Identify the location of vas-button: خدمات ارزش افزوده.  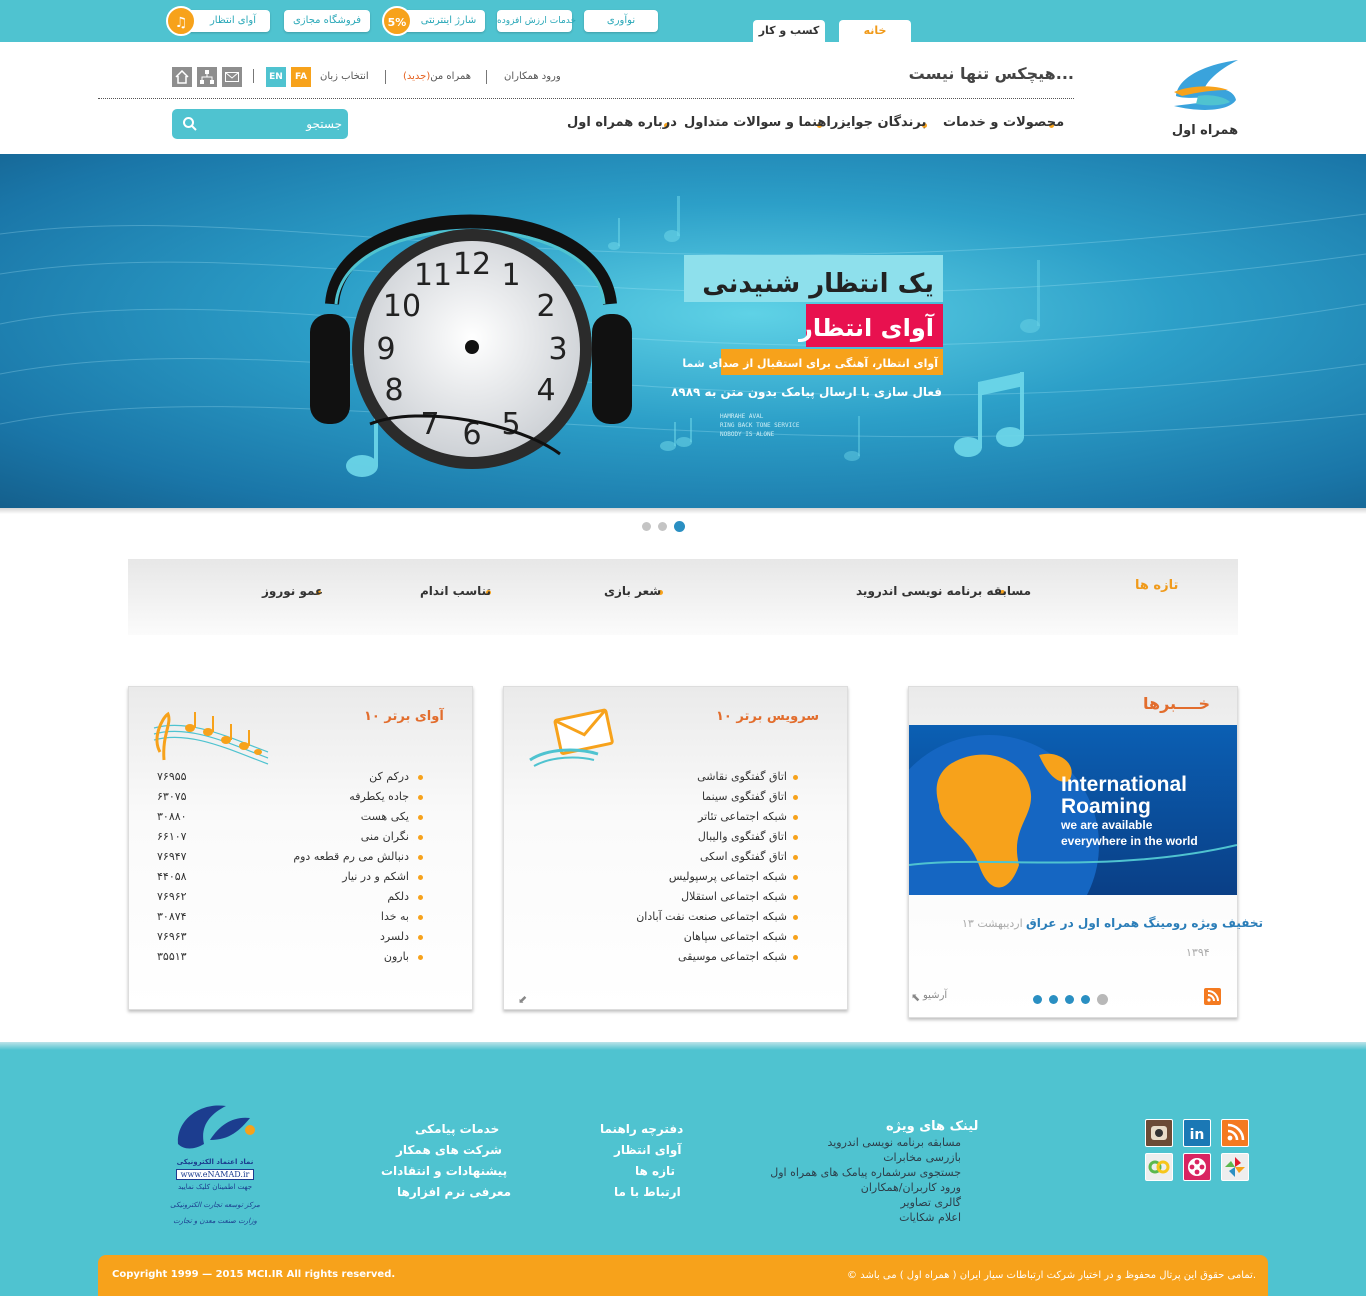
(536, 21).